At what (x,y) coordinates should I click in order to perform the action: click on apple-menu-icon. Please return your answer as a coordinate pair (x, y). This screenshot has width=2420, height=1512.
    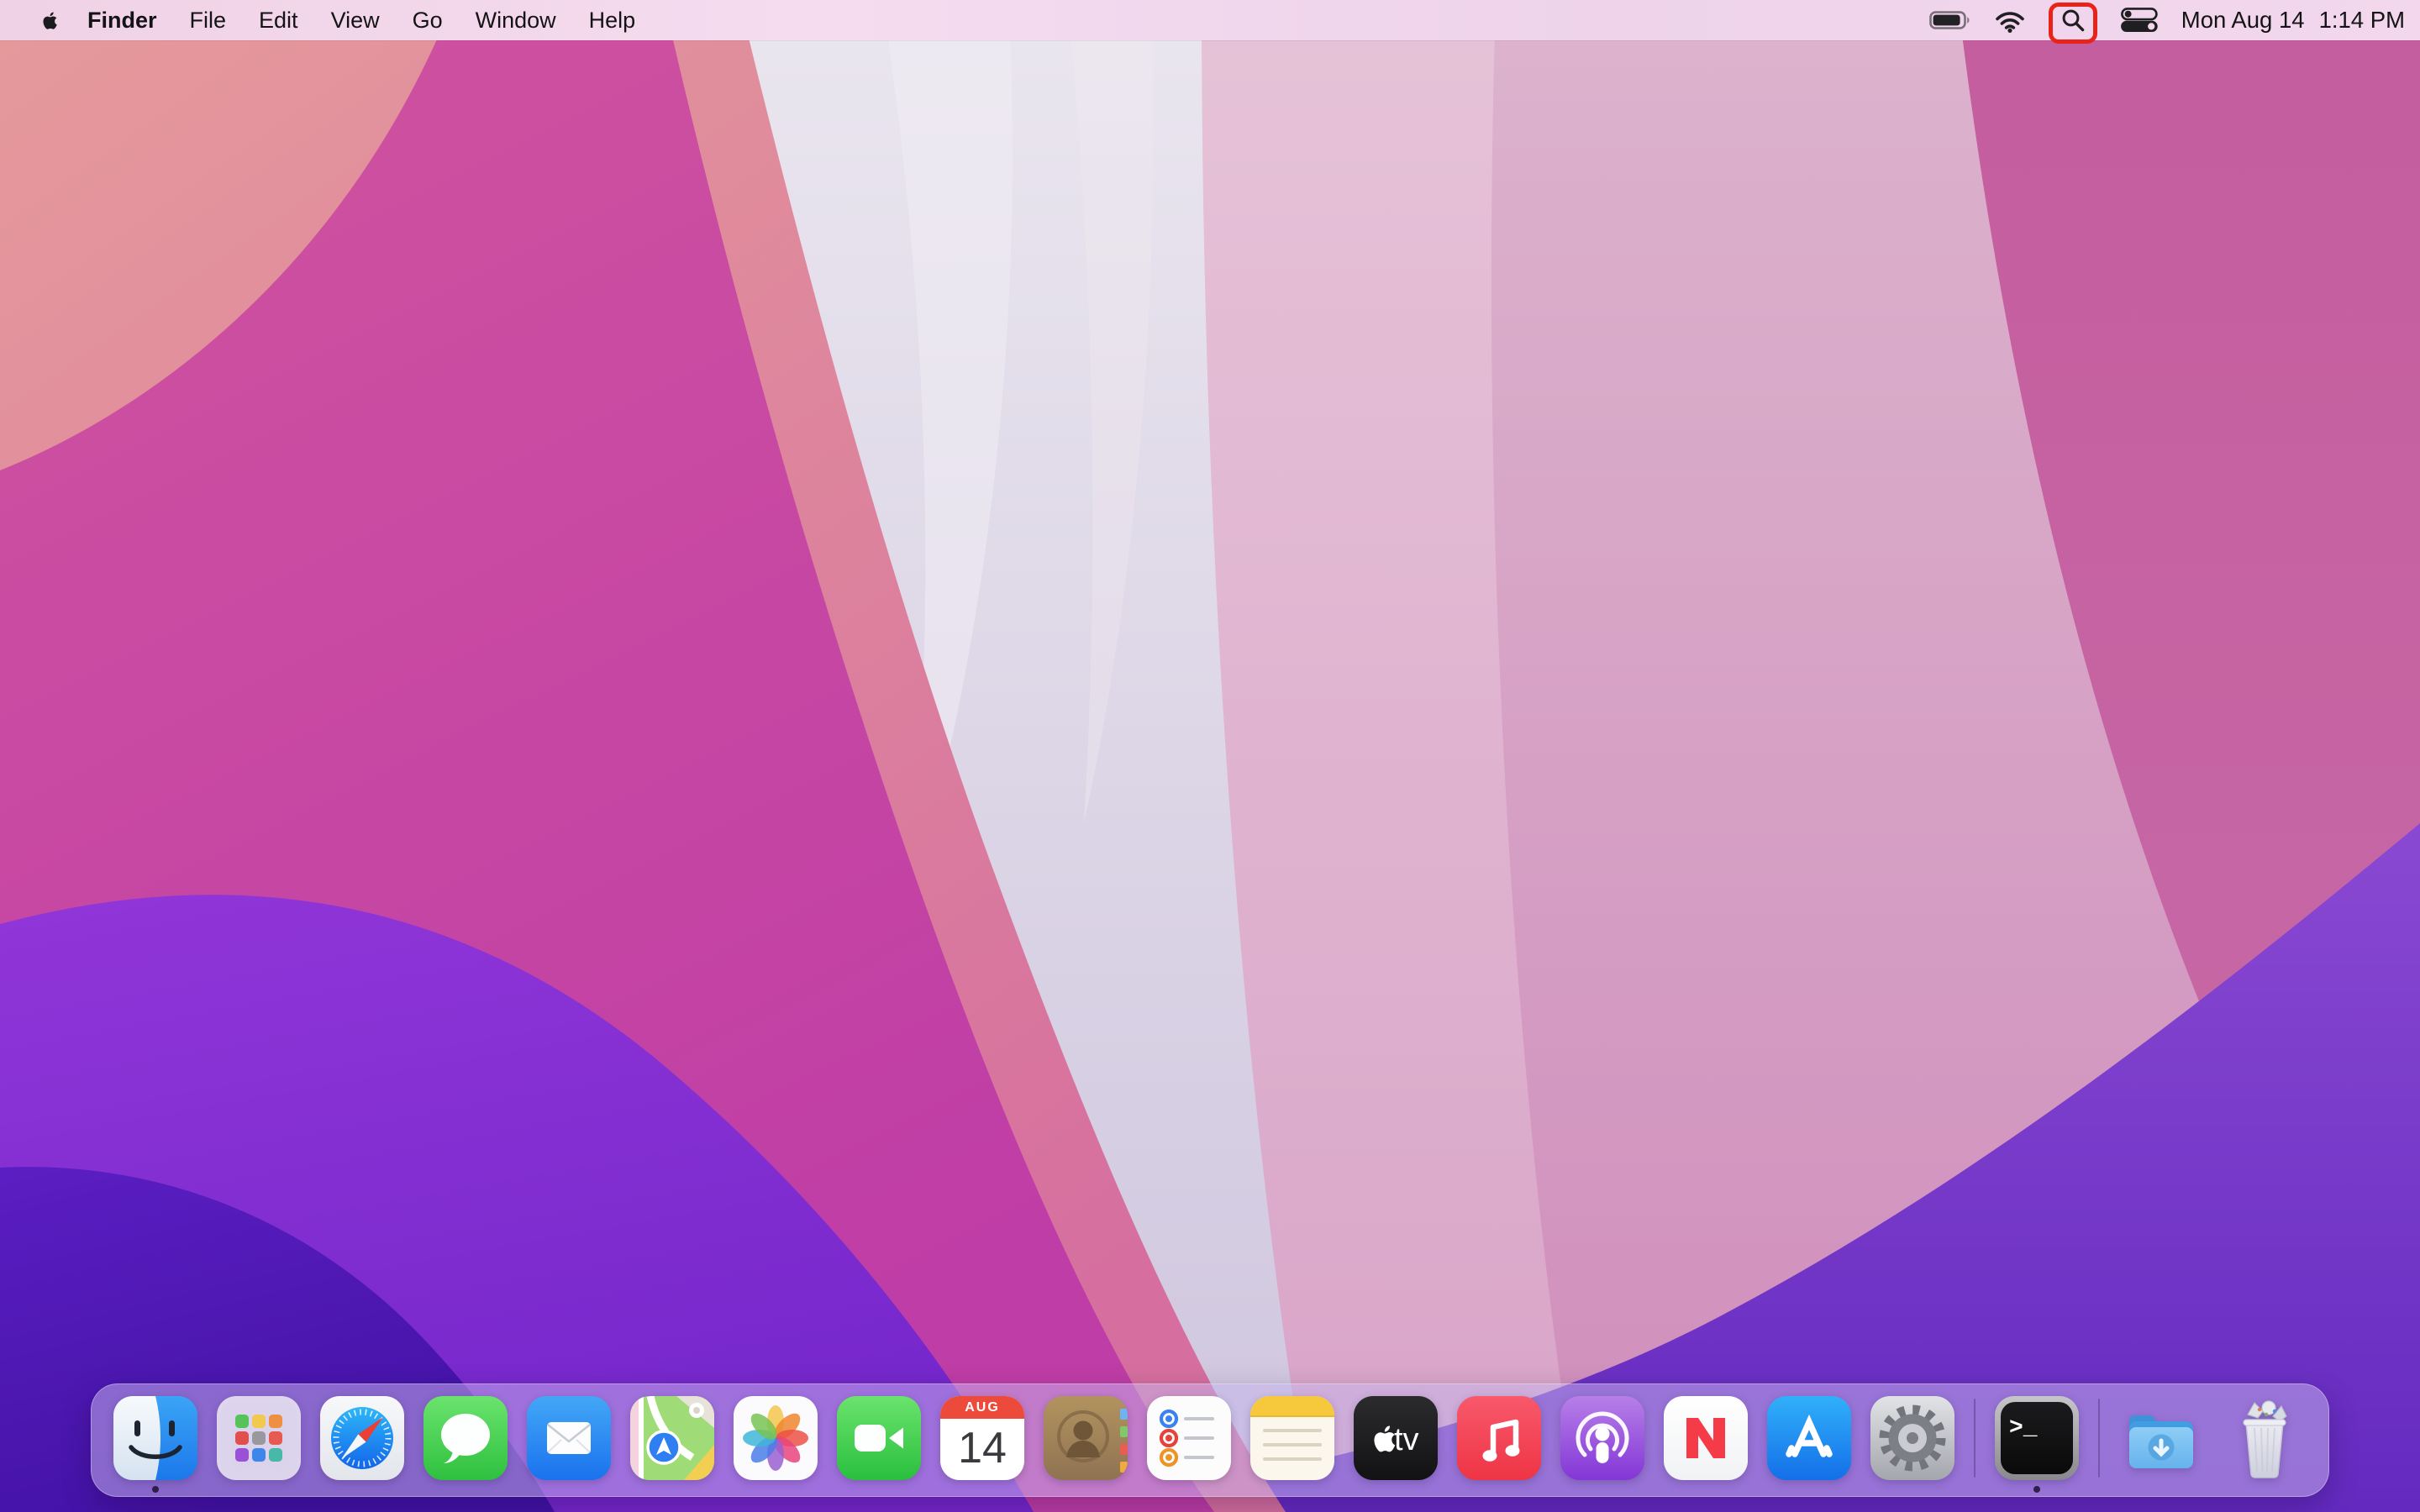
    Looking at the image, I should click on (52, 20).